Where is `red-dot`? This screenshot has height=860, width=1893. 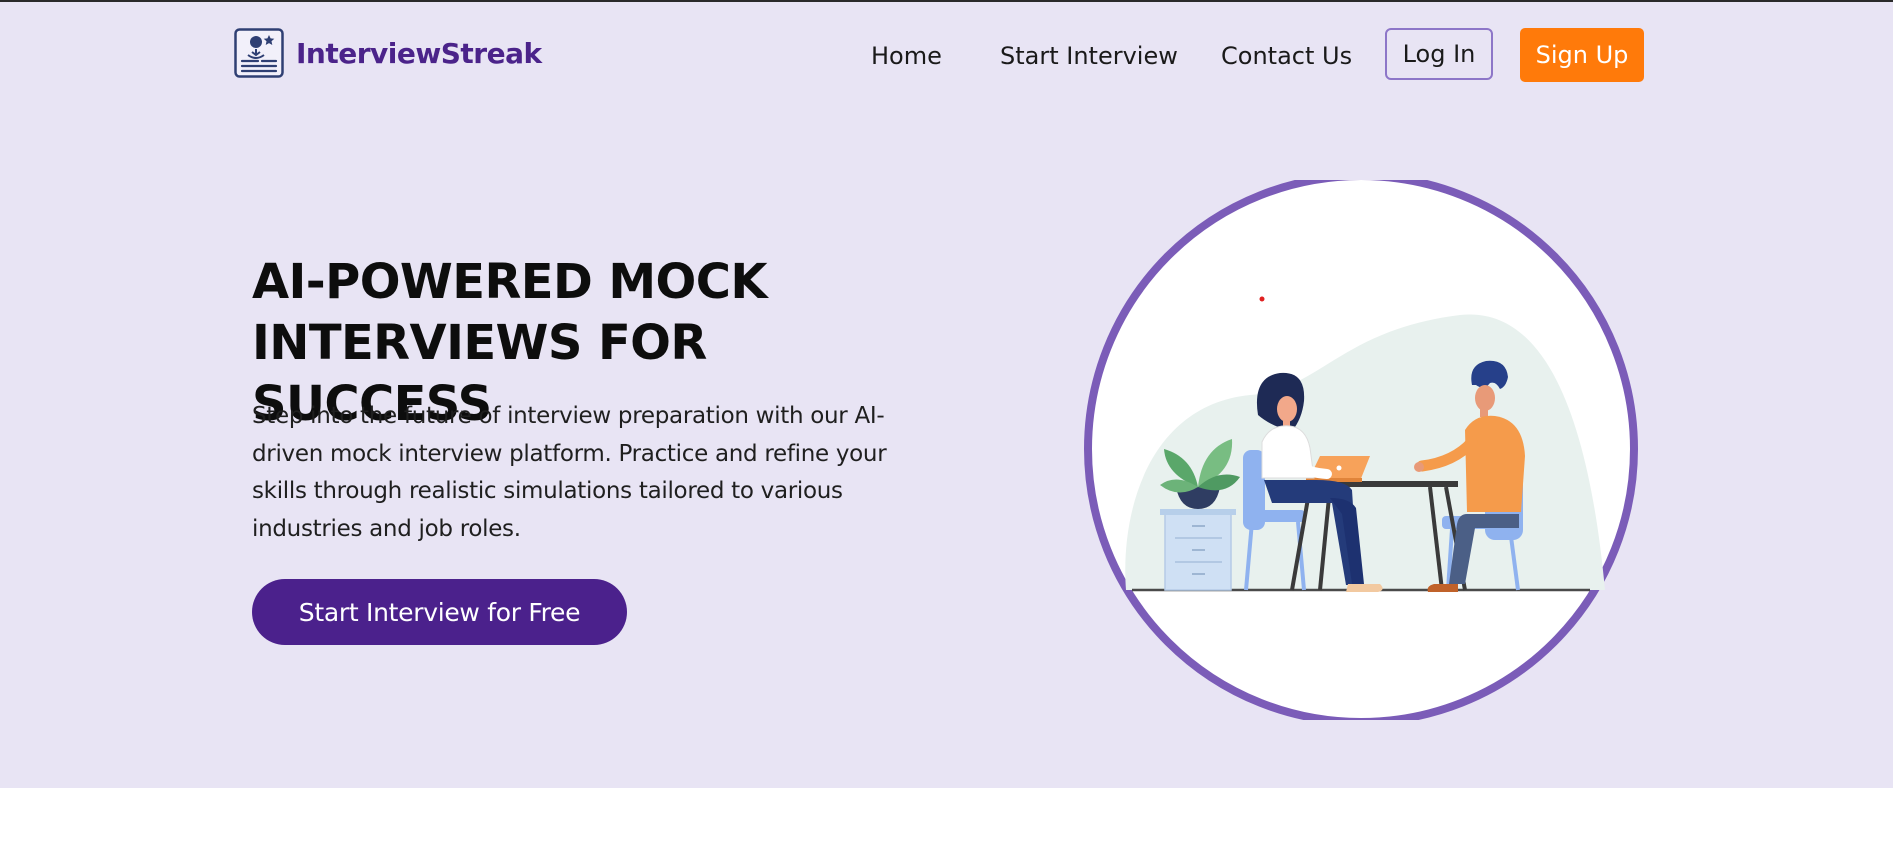
red-dot is located at coordinates (1262, 299).